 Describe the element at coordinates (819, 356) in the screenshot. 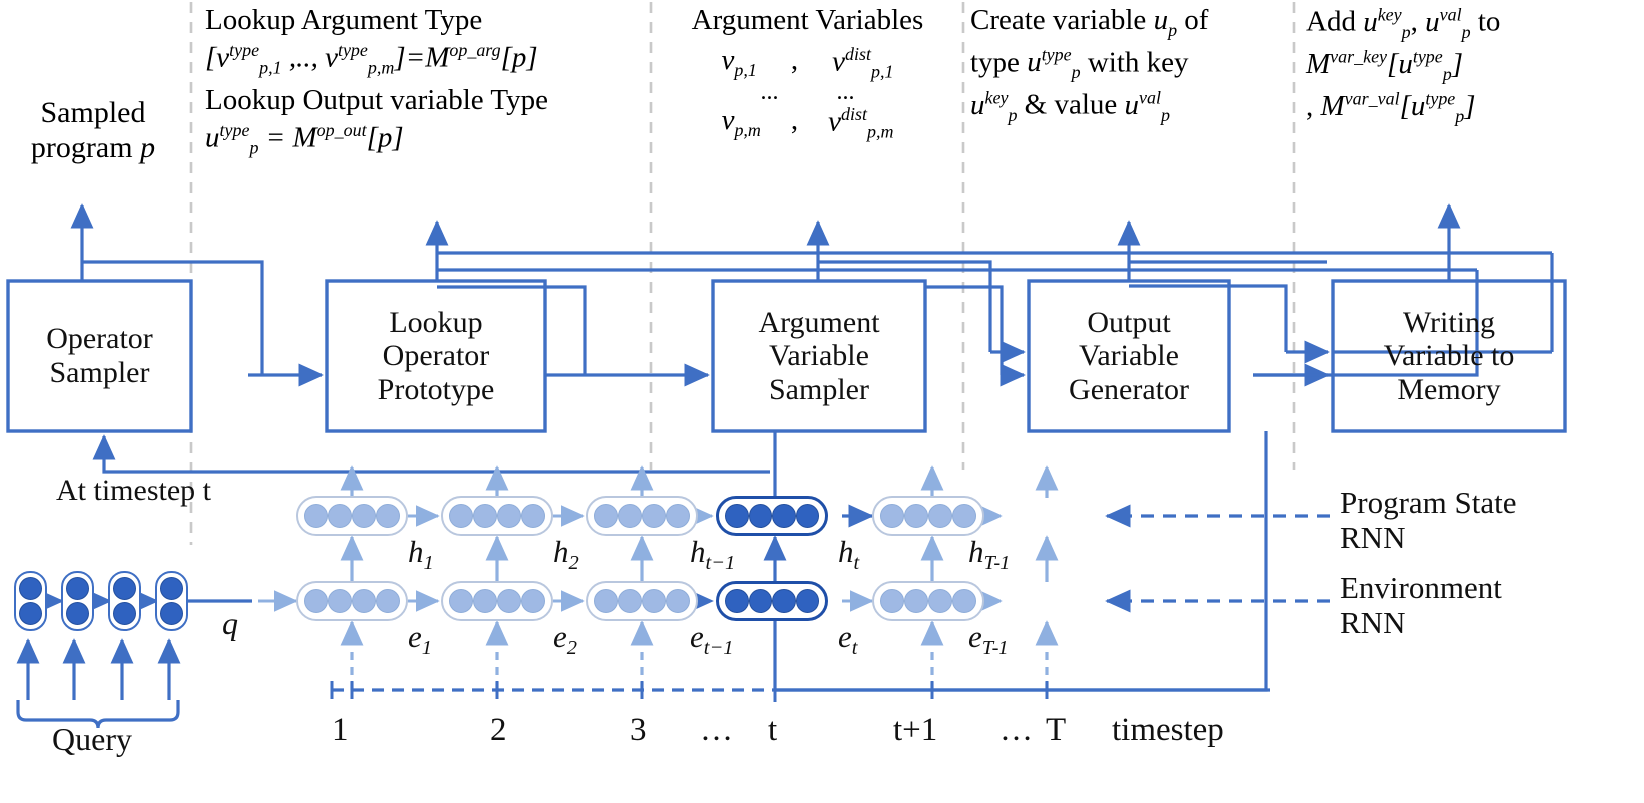

I see `label-argument-variable-sampler: Argument Variable Sampler` at that location.